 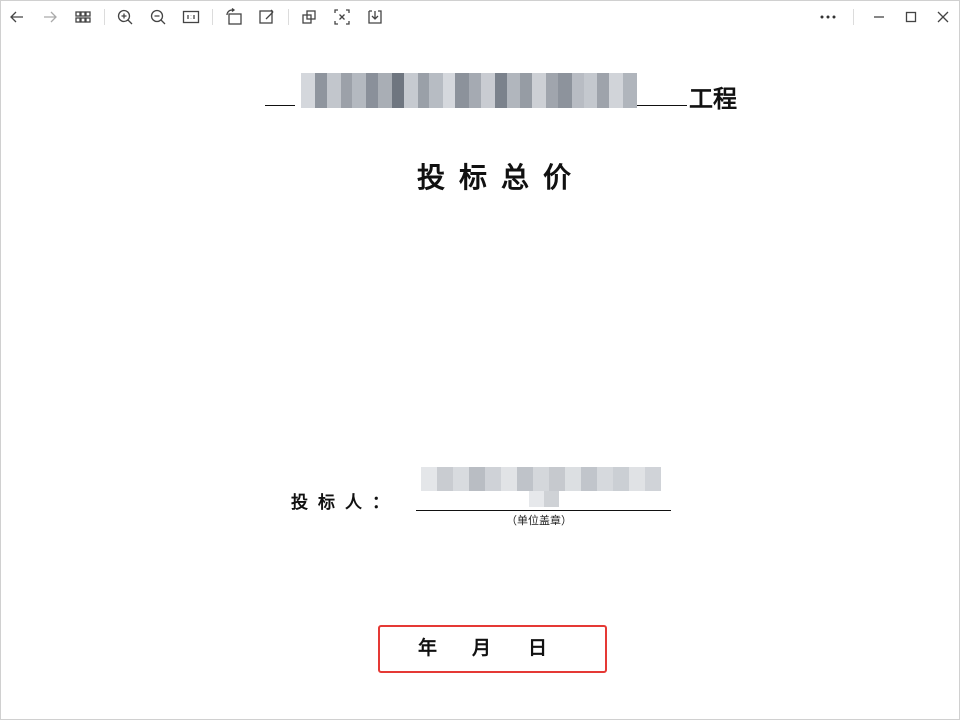 I want to click on toolbar, so click(x=480, y=17).